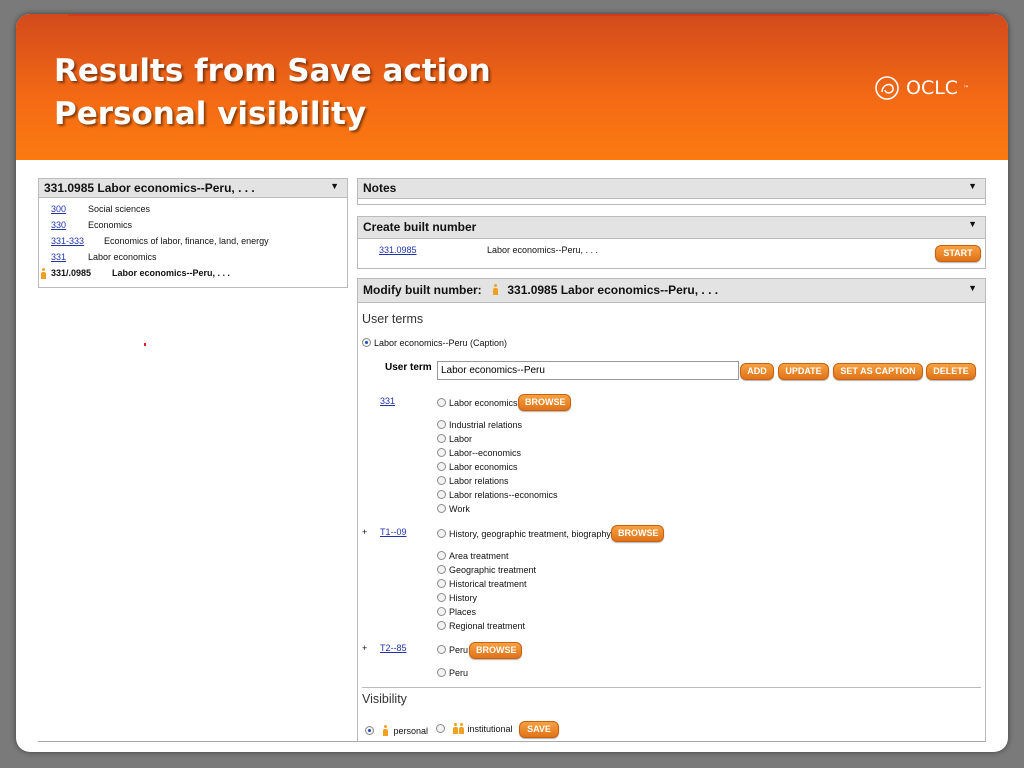  I want to click on institutional-group-icon, so click(458, 728).